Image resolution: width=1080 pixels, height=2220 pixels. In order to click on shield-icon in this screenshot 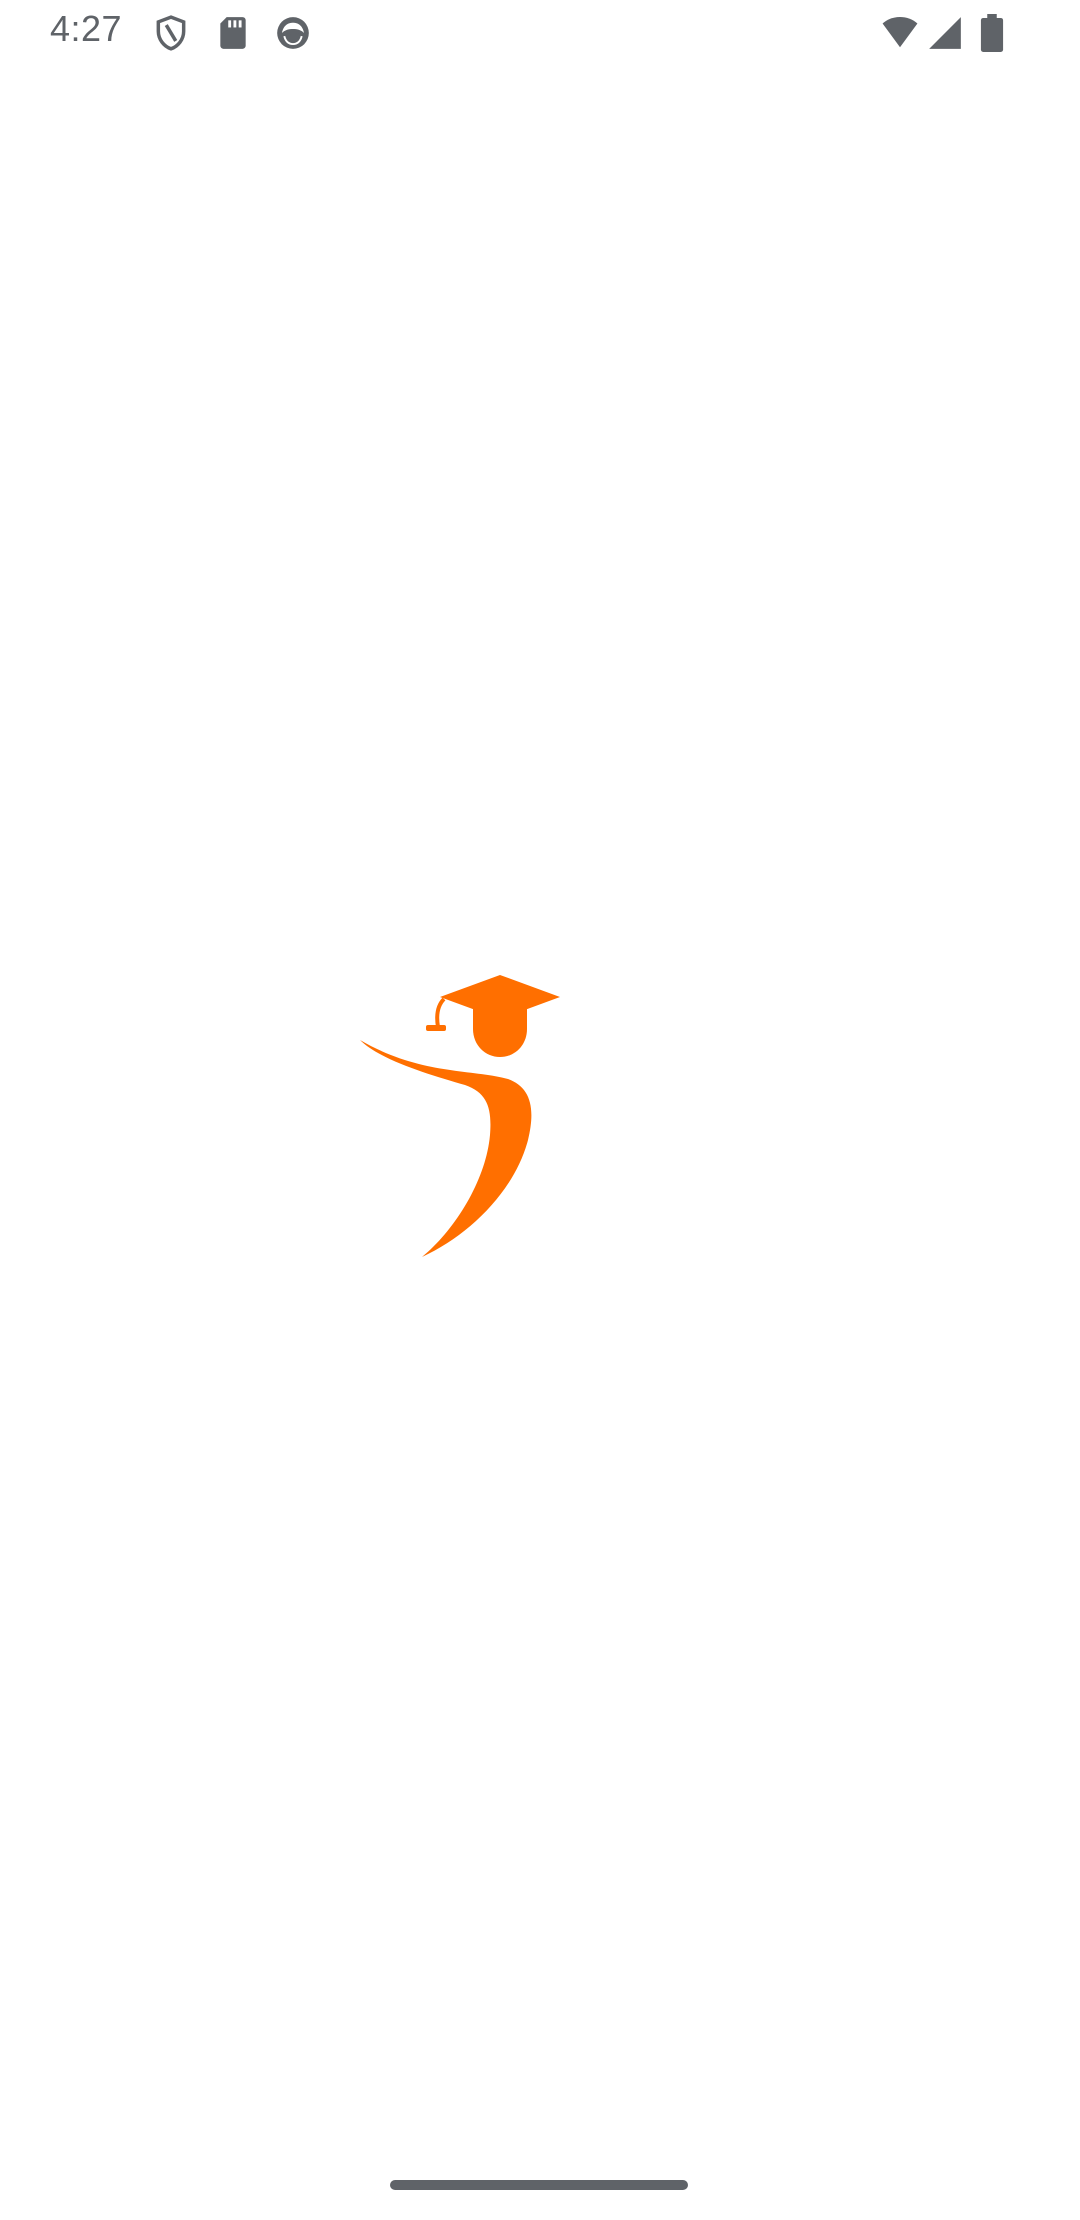, I will do `click(171, 33)`.